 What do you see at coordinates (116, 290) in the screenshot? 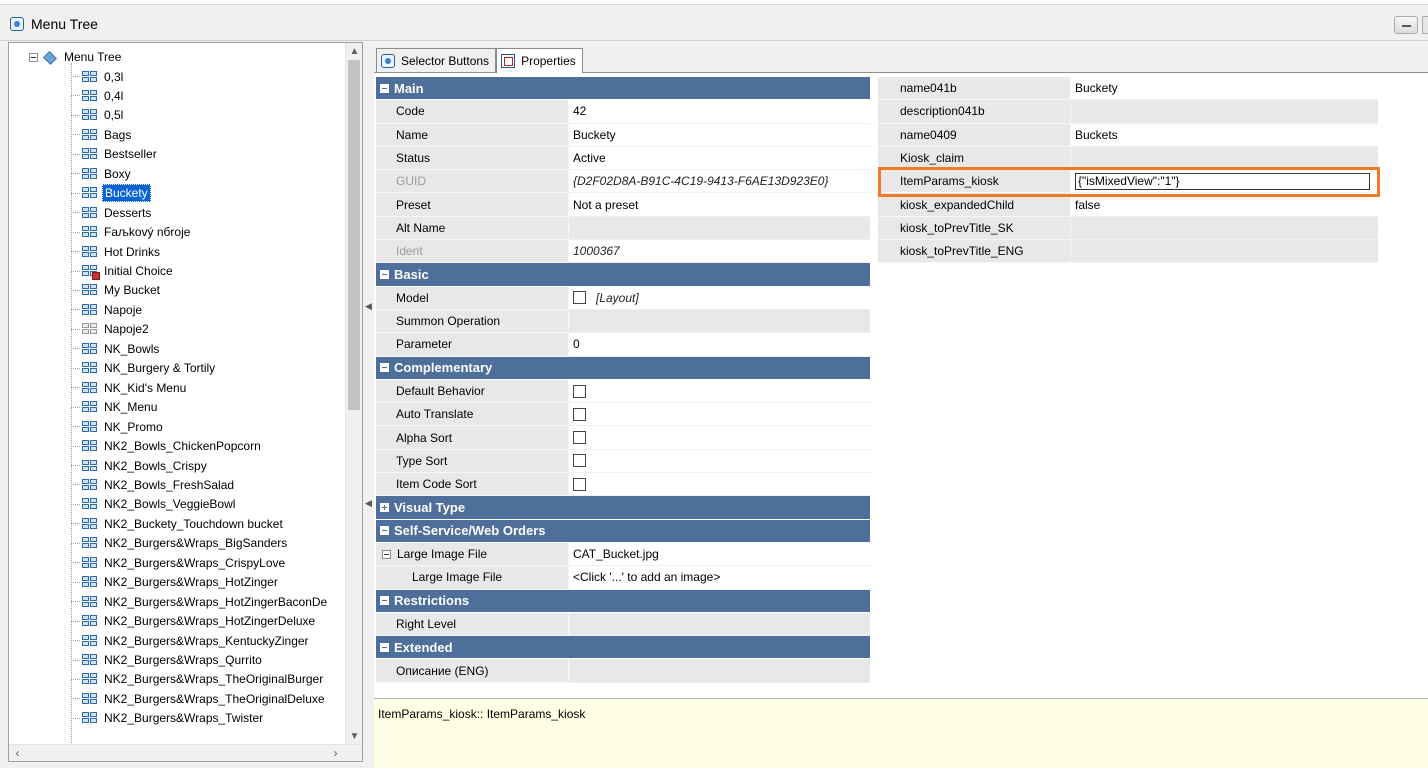
I see `tree-item: My Bucket` at bounding box center [116, 290].